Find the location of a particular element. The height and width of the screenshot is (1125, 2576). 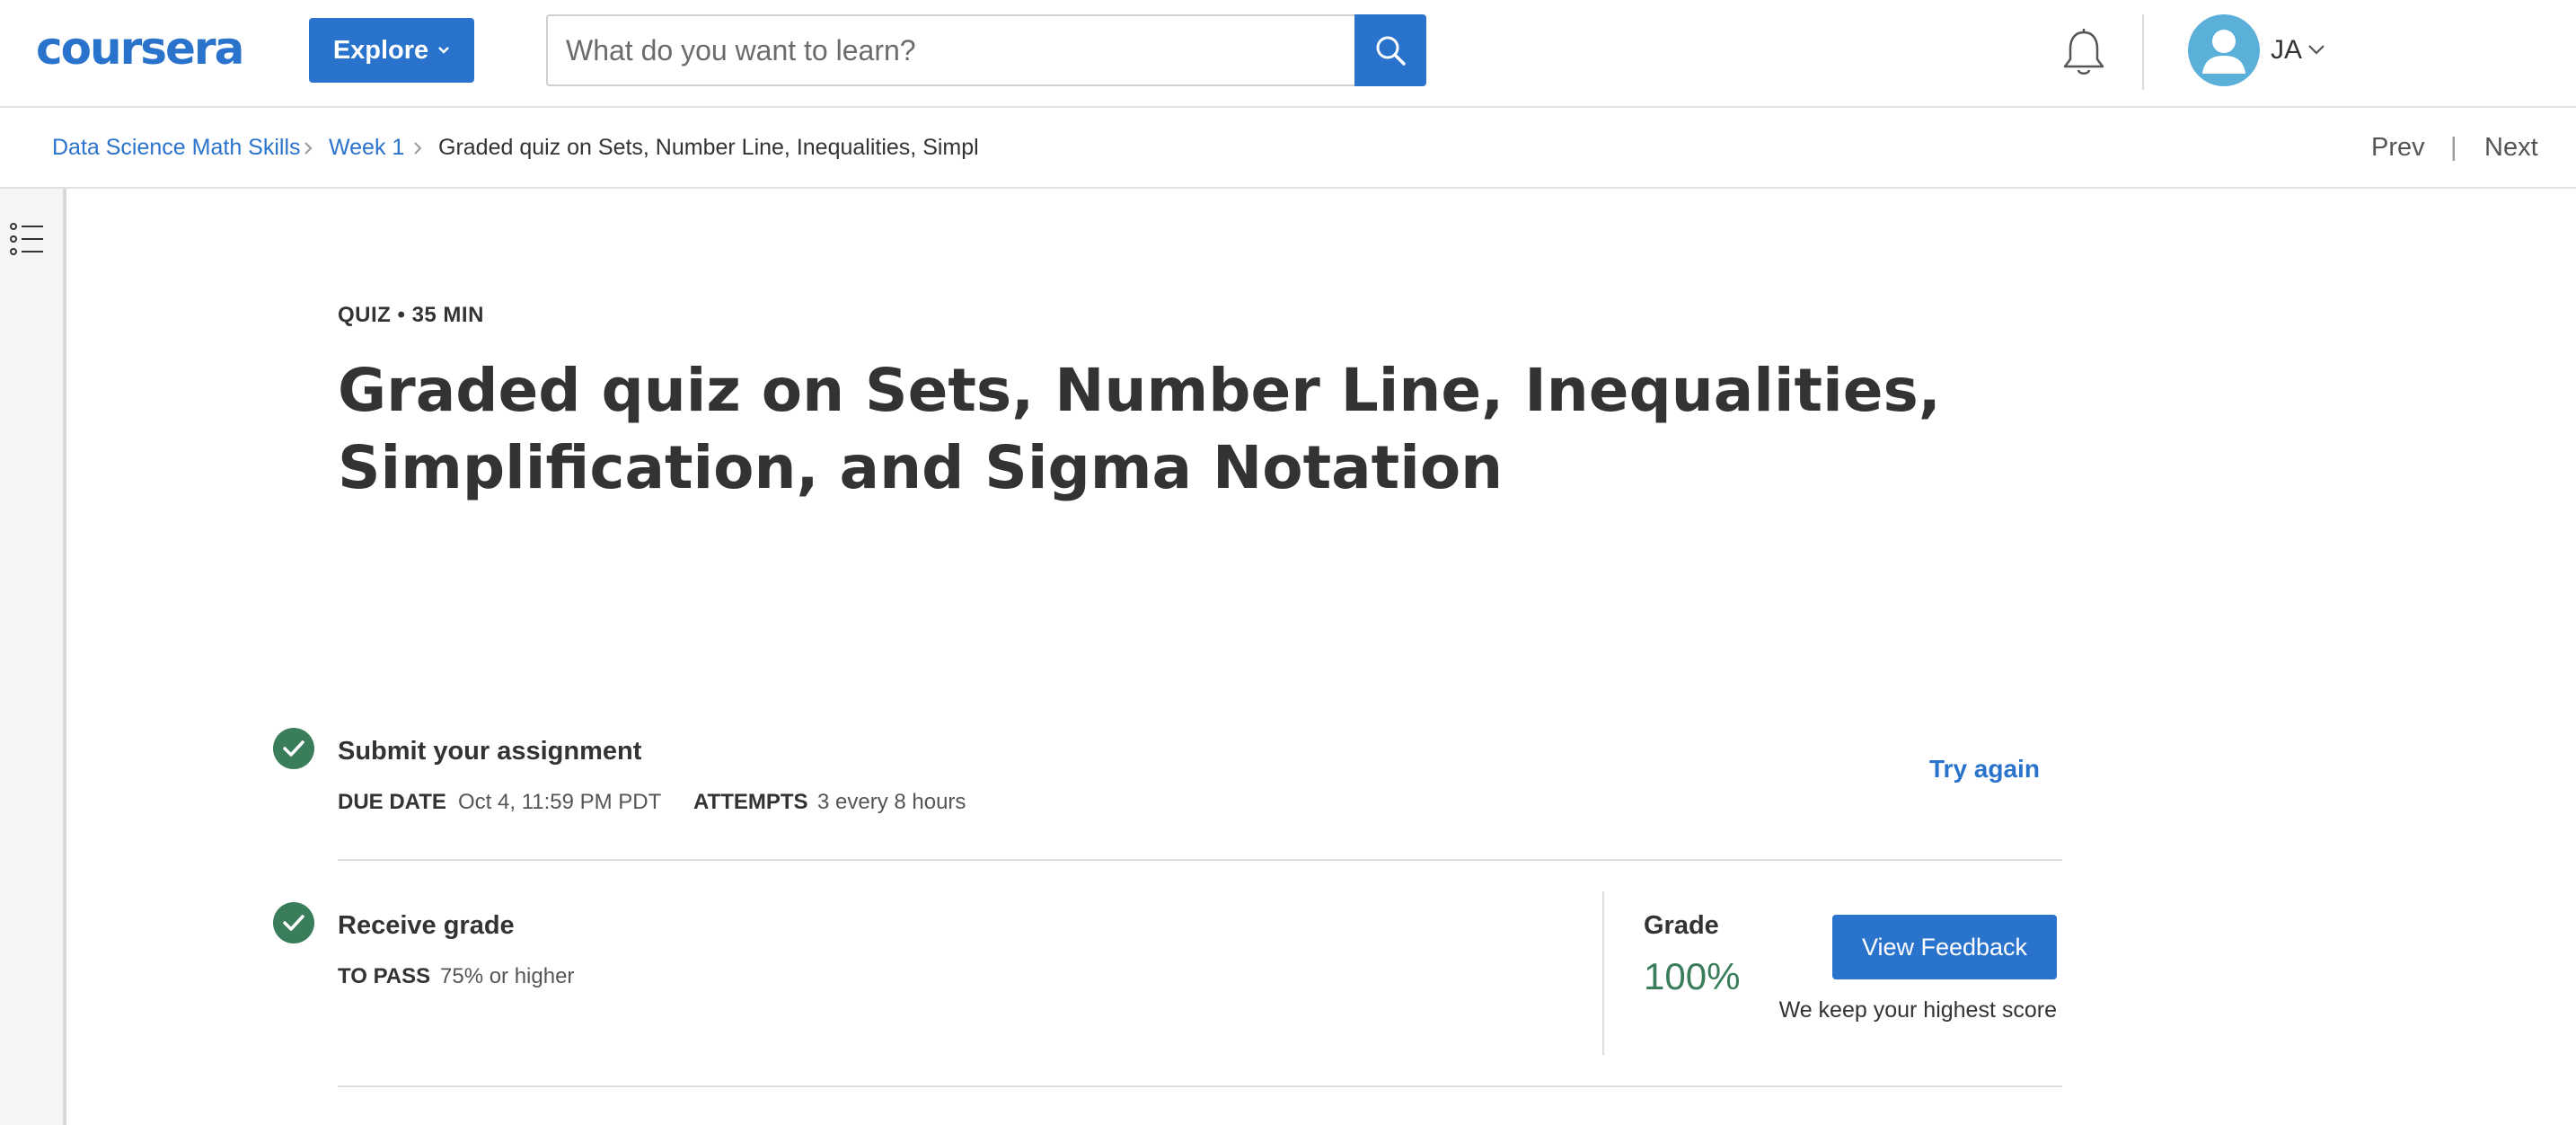

prev-link: Prev is located at coordinates (2398, 147).